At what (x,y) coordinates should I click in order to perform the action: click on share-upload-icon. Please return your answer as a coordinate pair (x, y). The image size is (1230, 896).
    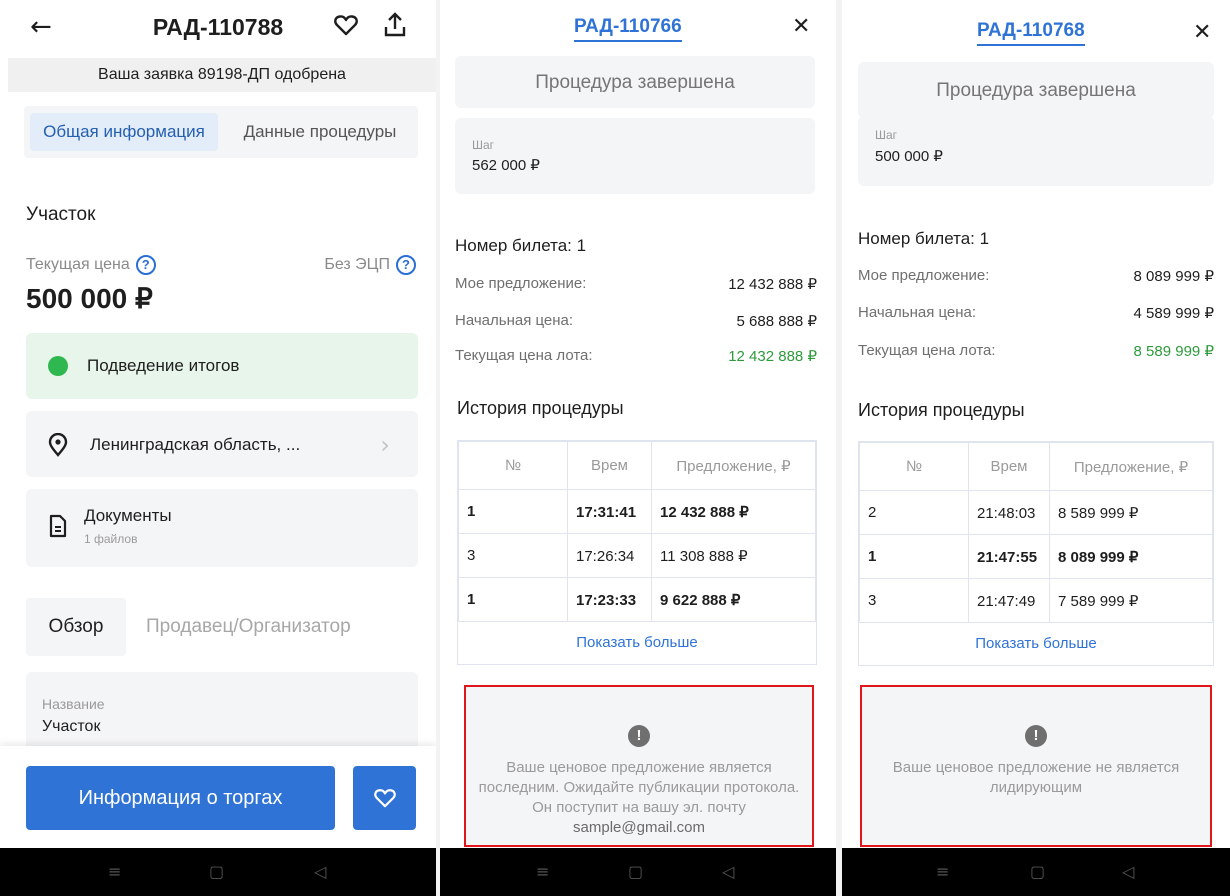
    Looking at the image, I should click on (395, 27).